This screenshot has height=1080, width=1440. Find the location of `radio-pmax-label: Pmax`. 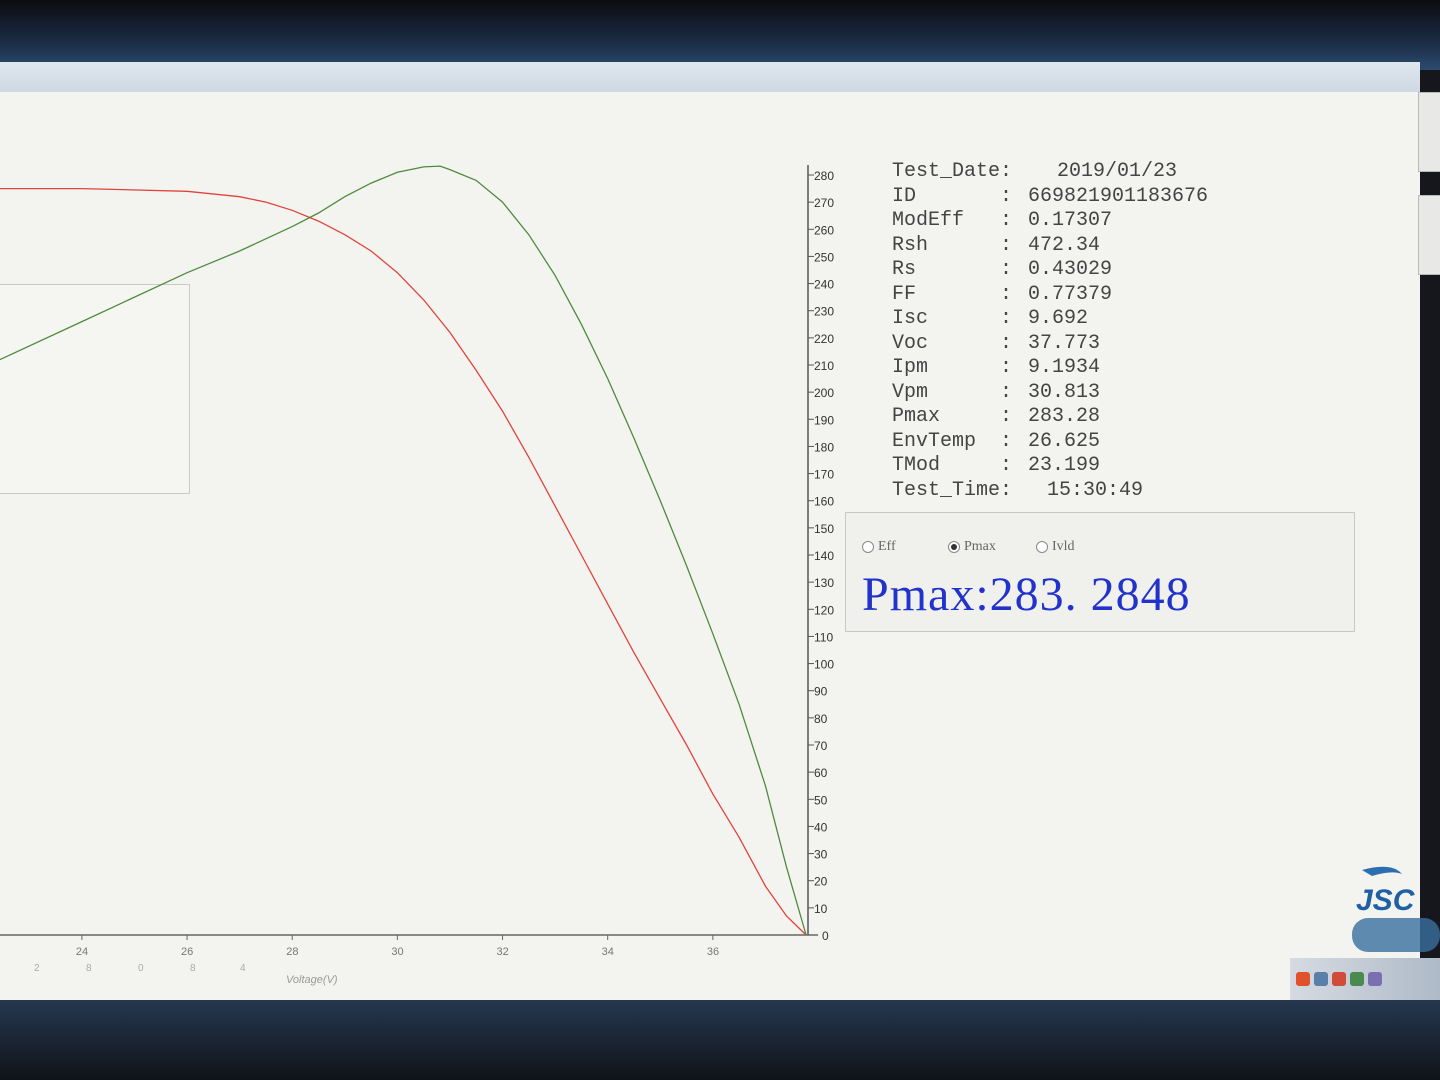

radio-pmax-label: Pmax is located at coordinates (980, 546).